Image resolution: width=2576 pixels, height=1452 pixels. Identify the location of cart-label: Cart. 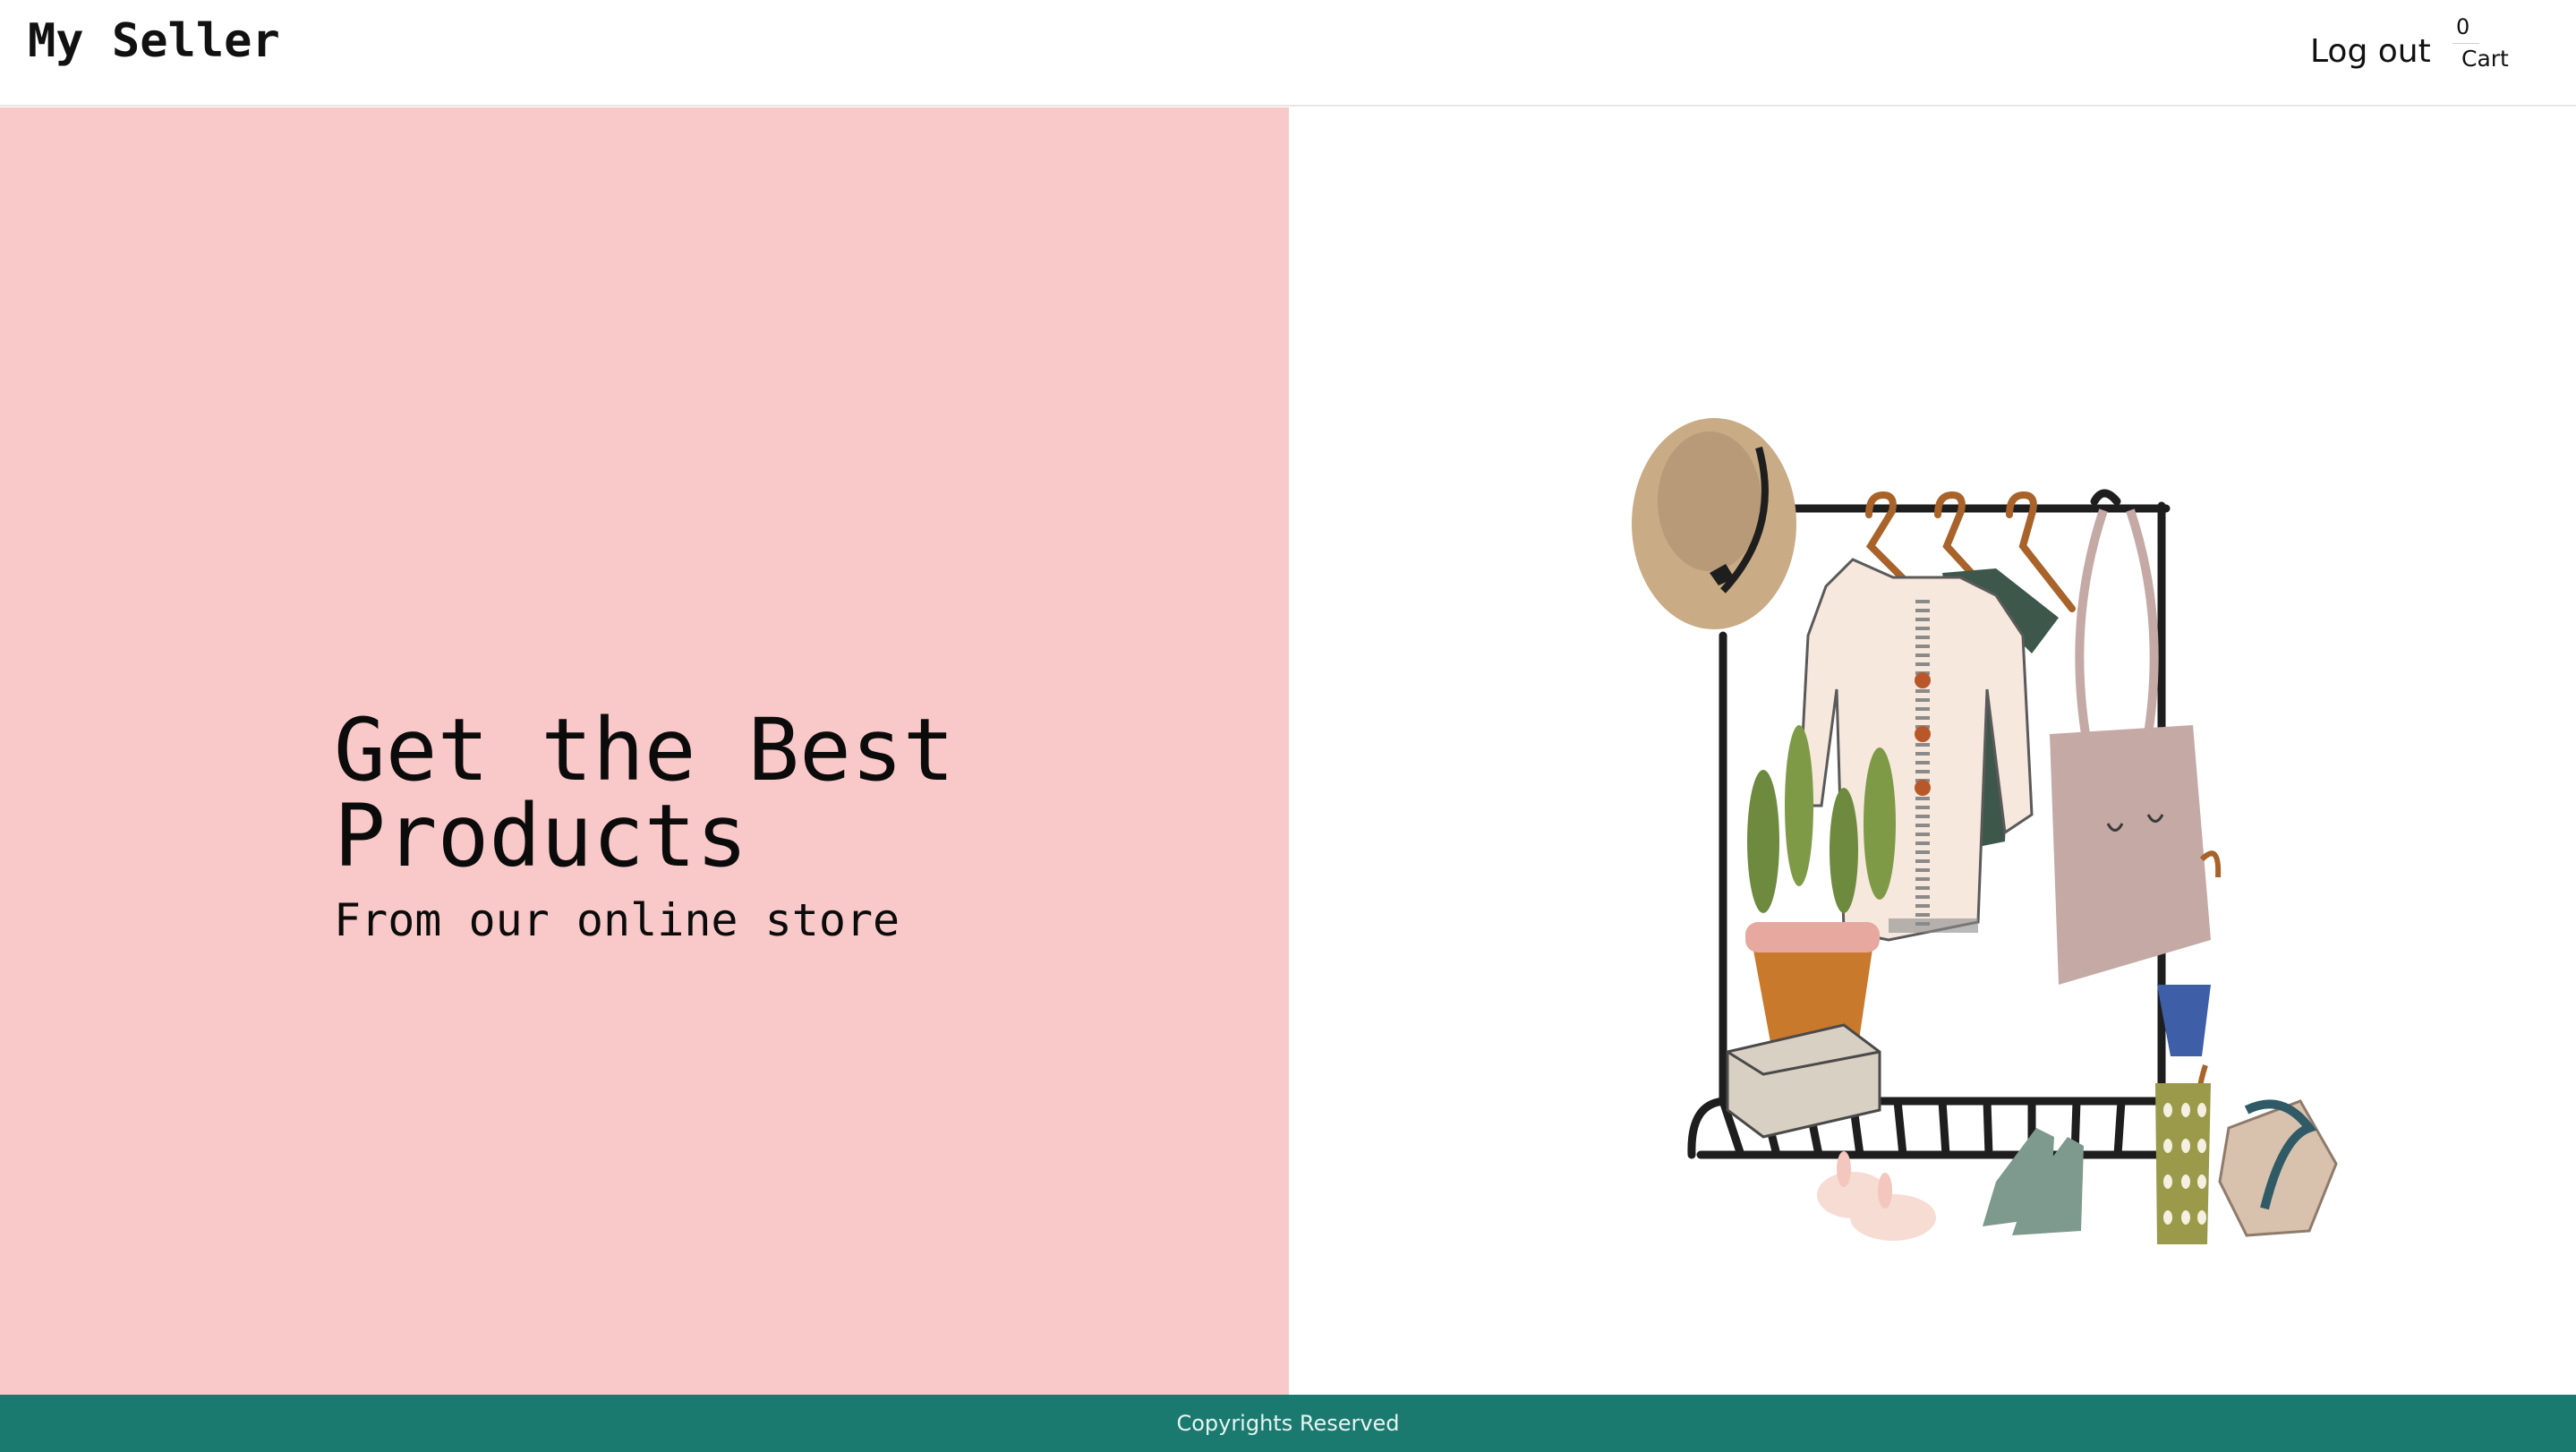
(2485, 59).